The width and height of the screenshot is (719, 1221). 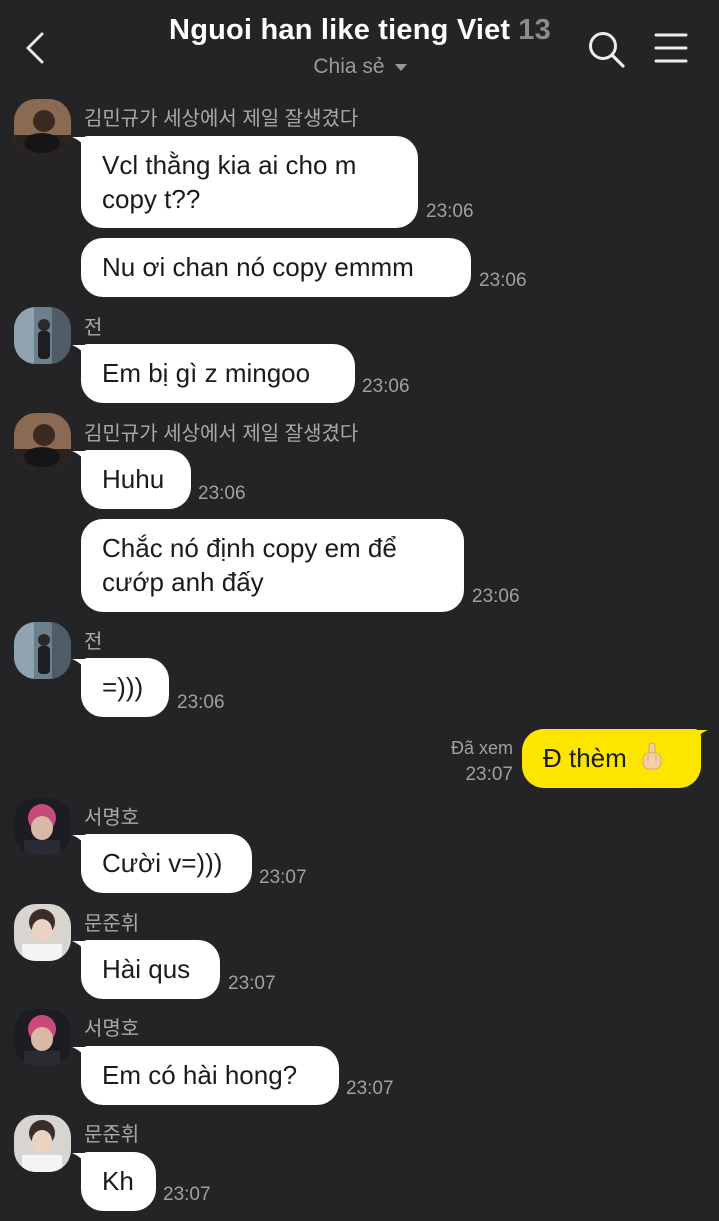 I want to click on member-count: 13, so click(x=534, y=30).